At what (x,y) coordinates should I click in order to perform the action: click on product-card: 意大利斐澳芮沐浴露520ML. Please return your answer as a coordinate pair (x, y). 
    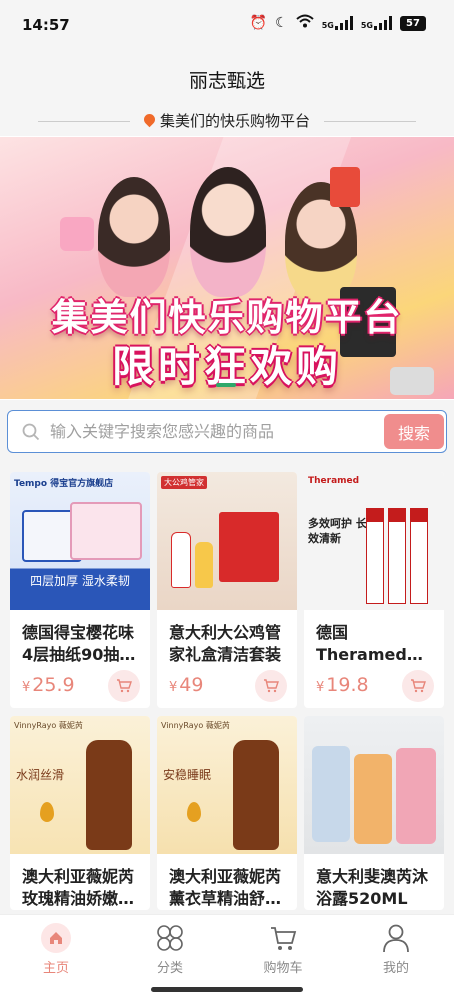
    Looking at the image, I should click on (374, 813).